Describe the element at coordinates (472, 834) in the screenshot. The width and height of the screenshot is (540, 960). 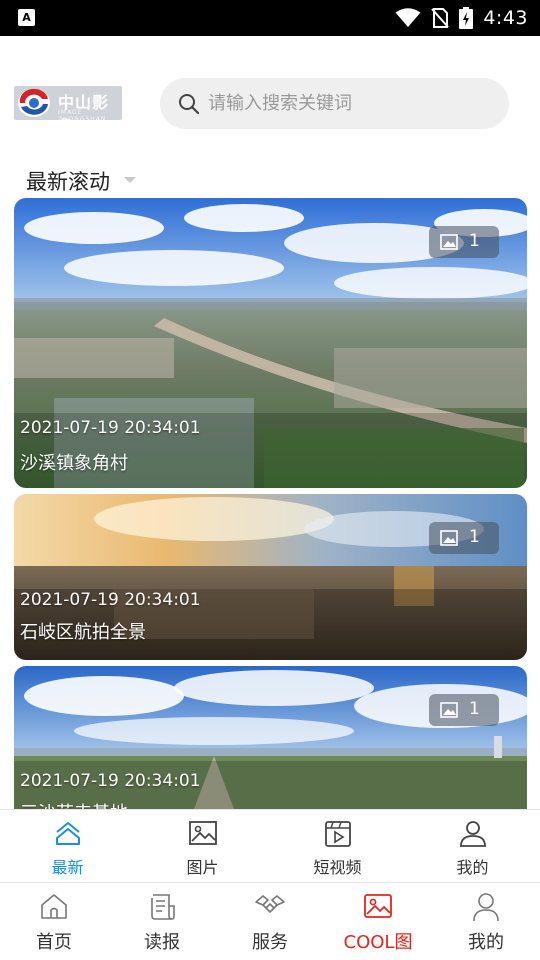
I see `user-icon` at that location.